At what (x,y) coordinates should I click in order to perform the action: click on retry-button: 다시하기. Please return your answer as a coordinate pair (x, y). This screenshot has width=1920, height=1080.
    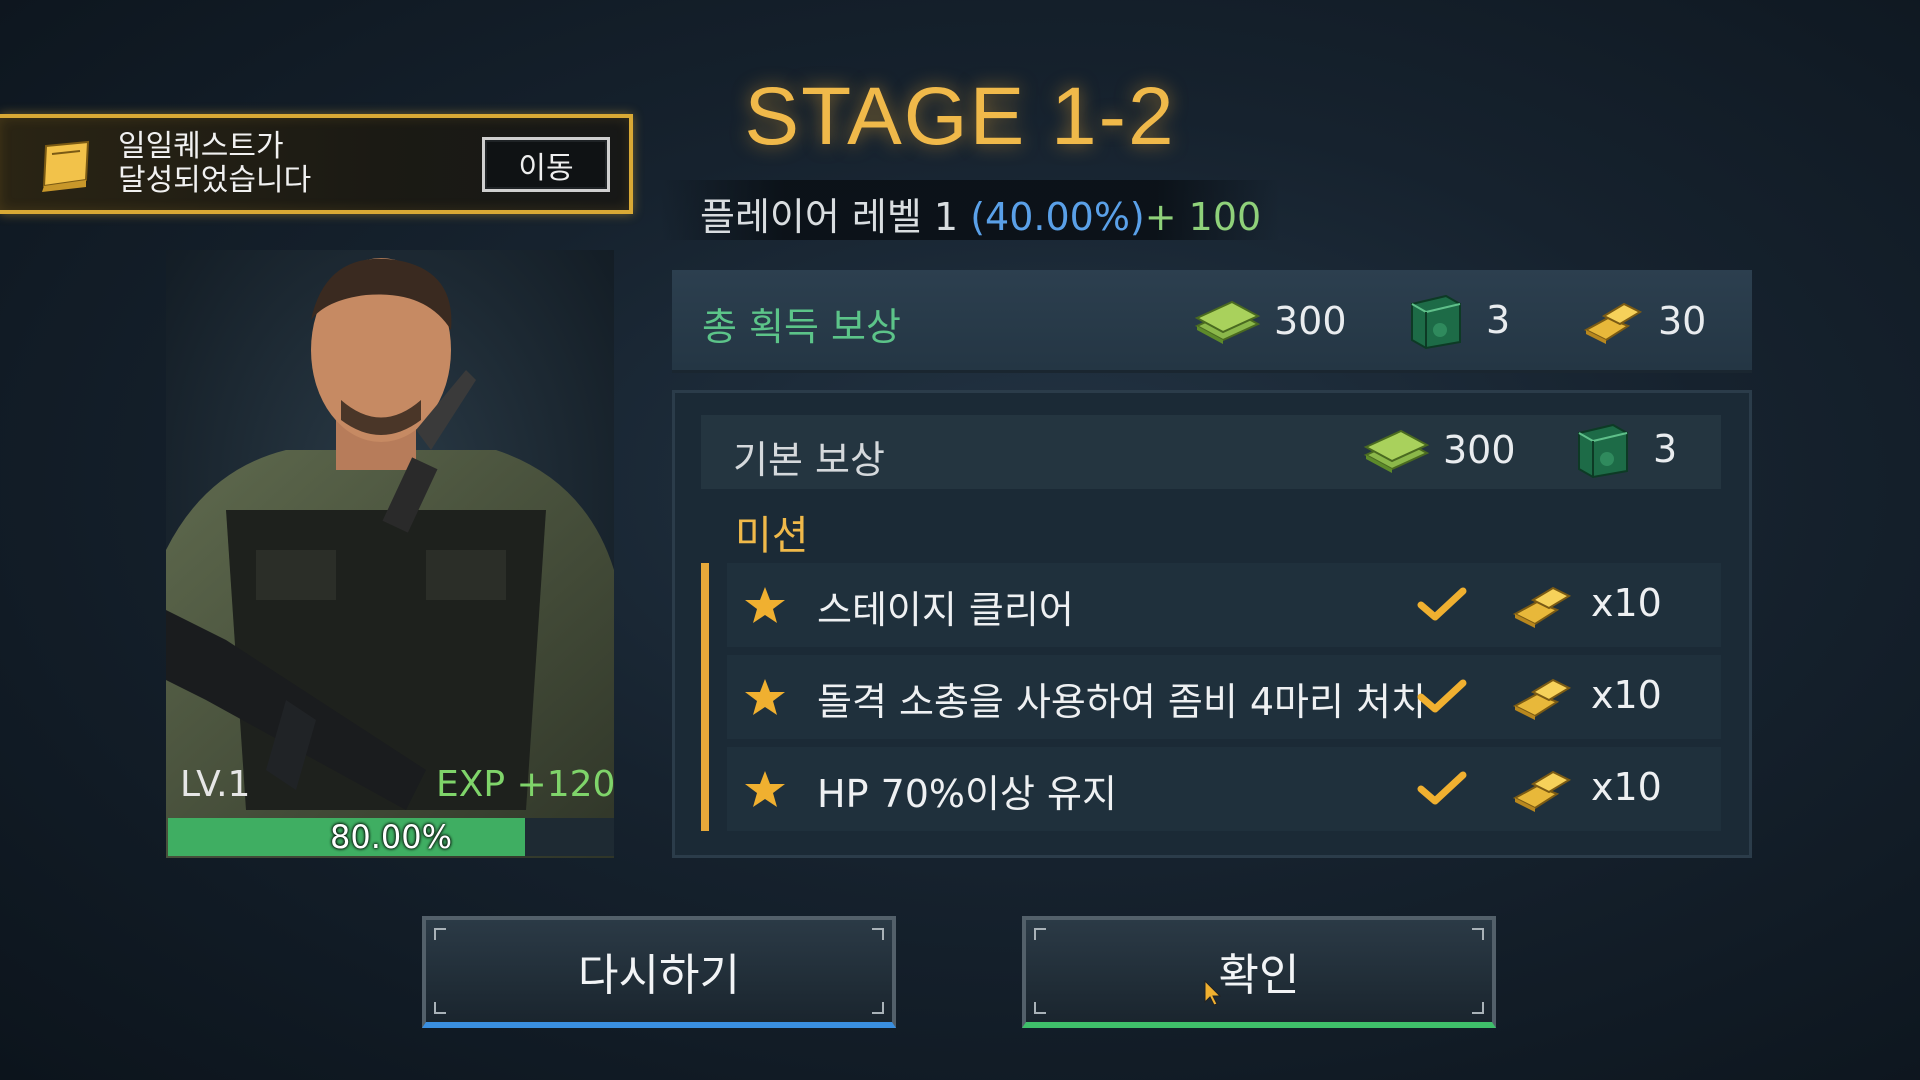
    Looking at the image, I should click on (659, 972).